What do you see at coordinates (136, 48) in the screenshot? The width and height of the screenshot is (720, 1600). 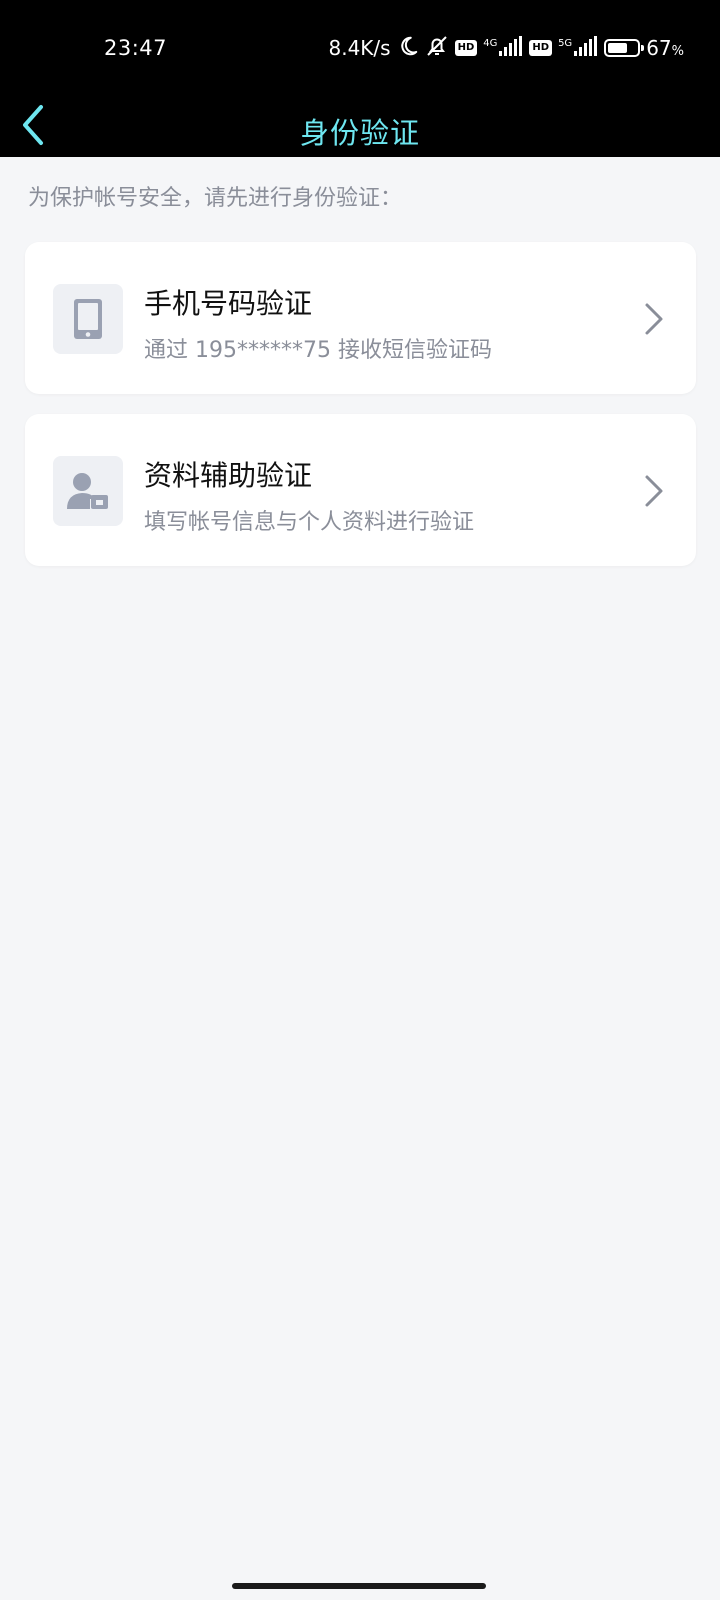 I see `status-time: 23:47` at bounding box center [136, 48].